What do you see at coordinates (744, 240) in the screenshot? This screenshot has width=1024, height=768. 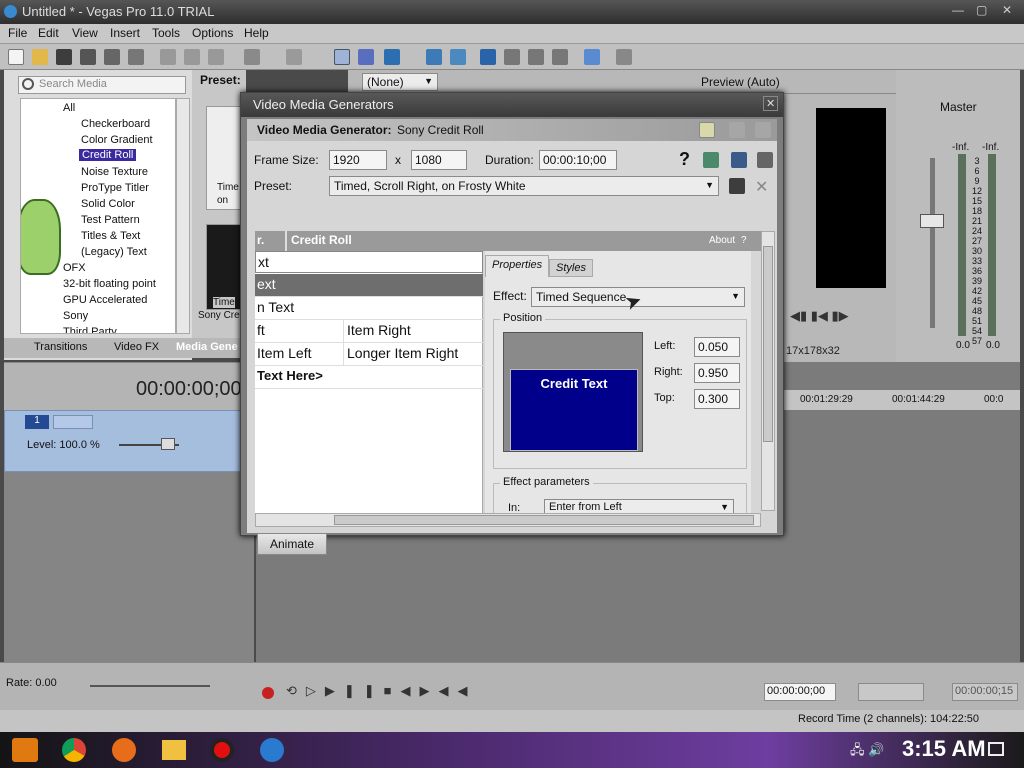 I see `about-help-icon: ?` at bounding box center [744, 240].